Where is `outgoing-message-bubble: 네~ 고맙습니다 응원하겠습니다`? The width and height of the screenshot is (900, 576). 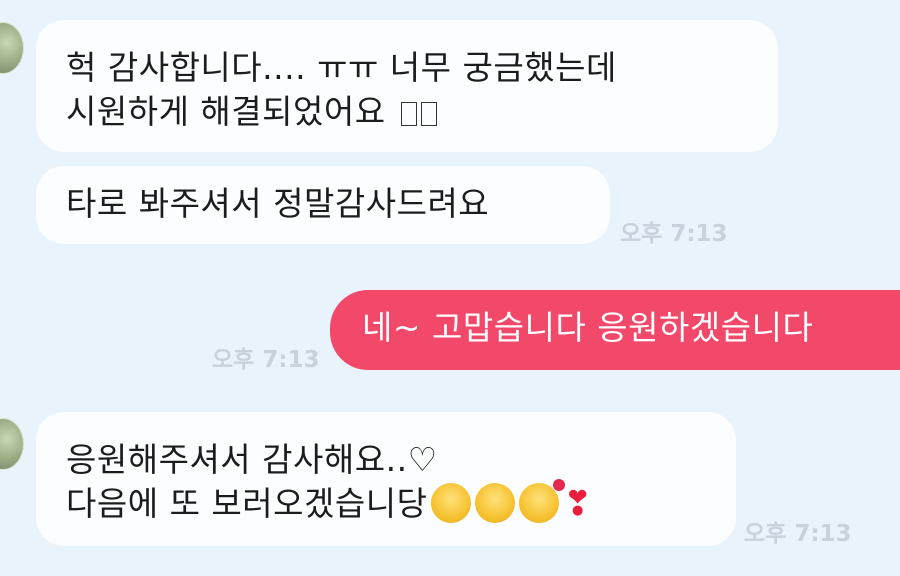 outgoing-message-bubble: 네~ 고맙습니다 응원하겠습니다 is located at coordinates (615, 330).